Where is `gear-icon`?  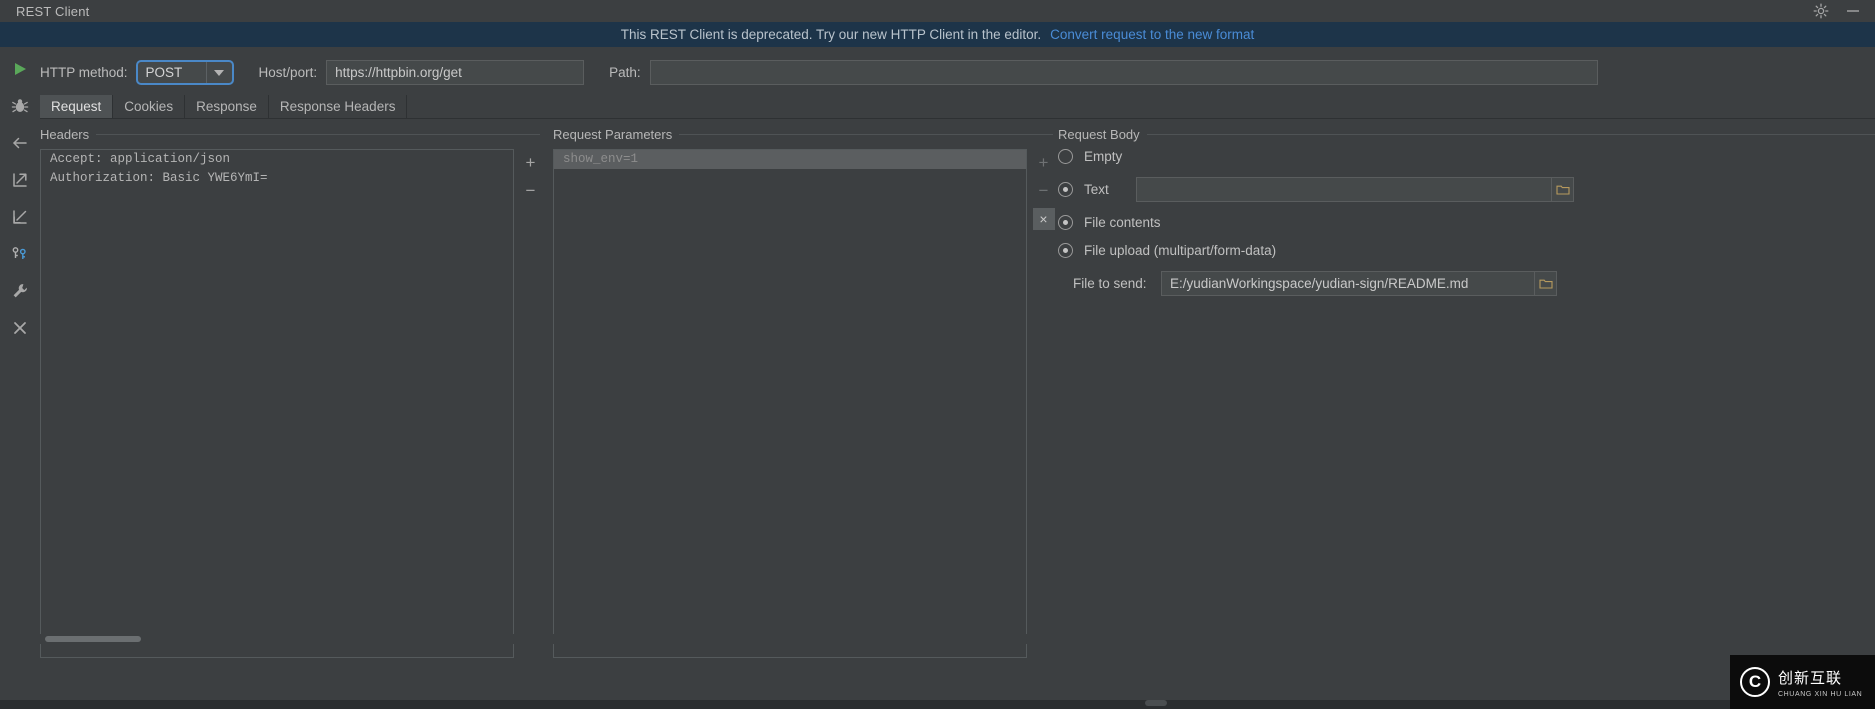 gear-icon is located at coordinates (1821, 11).